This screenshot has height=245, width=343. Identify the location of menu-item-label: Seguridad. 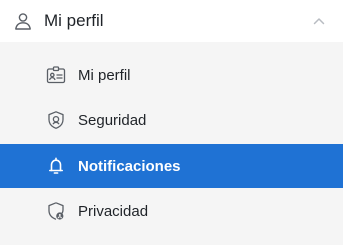
(112, 120).